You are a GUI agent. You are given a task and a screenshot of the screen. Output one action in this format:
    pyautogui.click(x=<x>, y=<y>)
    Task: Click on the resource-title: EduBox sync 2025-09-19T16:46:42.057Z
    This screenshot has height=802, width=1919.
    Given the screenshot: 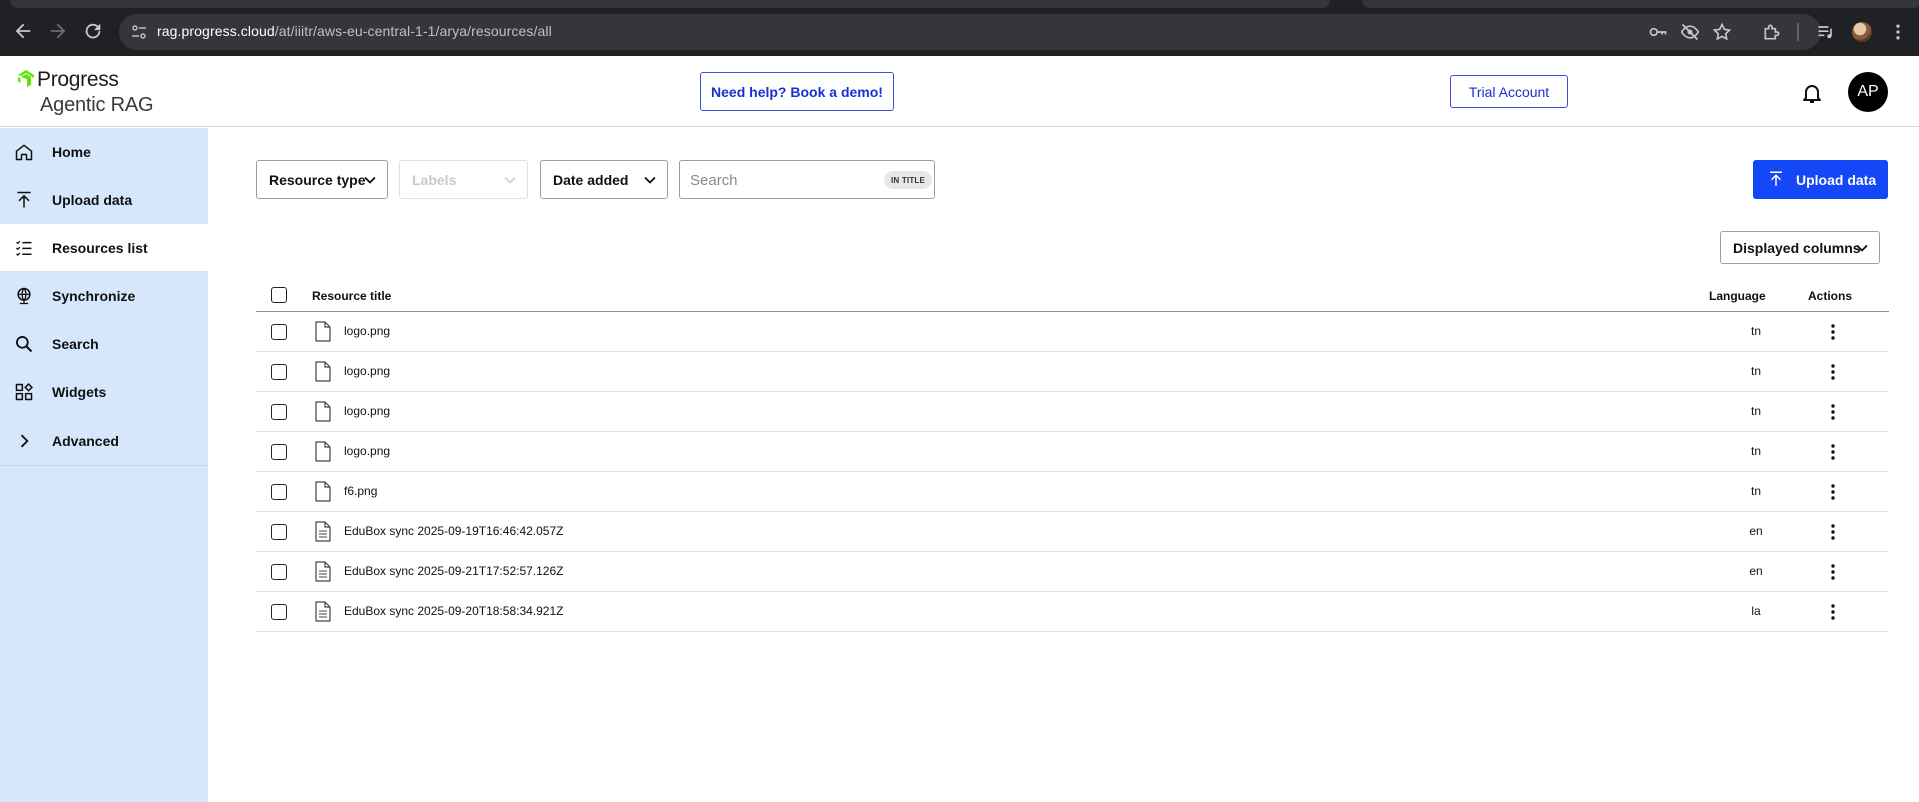 What is the action you would take?
    pyautogui.click(x=453, y=531)
    